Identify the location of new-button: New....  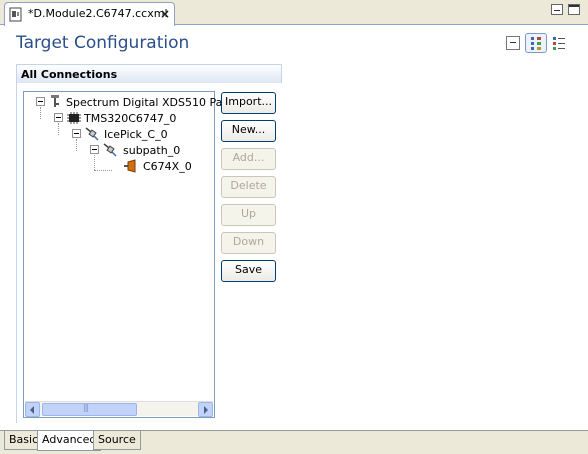
(248, 131).